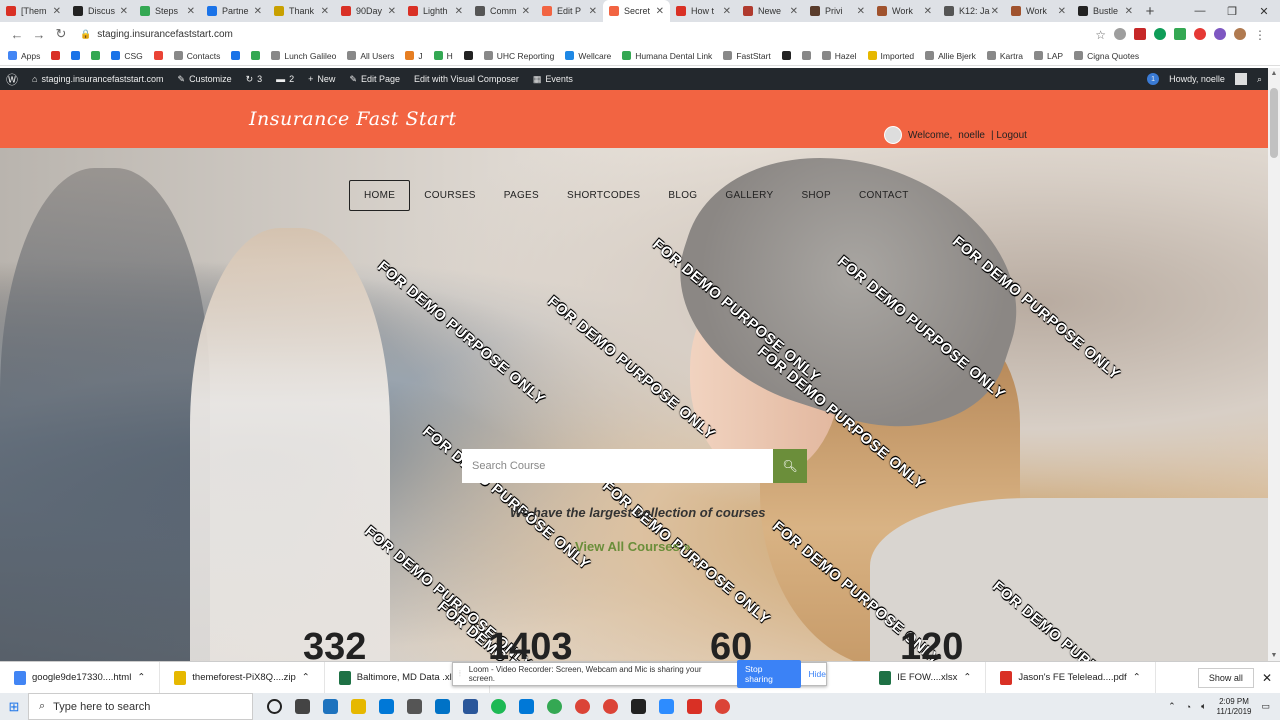  What do you see at coordinates (17, 34) in the screenshot?
I see `back-icon: ←` at bounding box center [17, 34].